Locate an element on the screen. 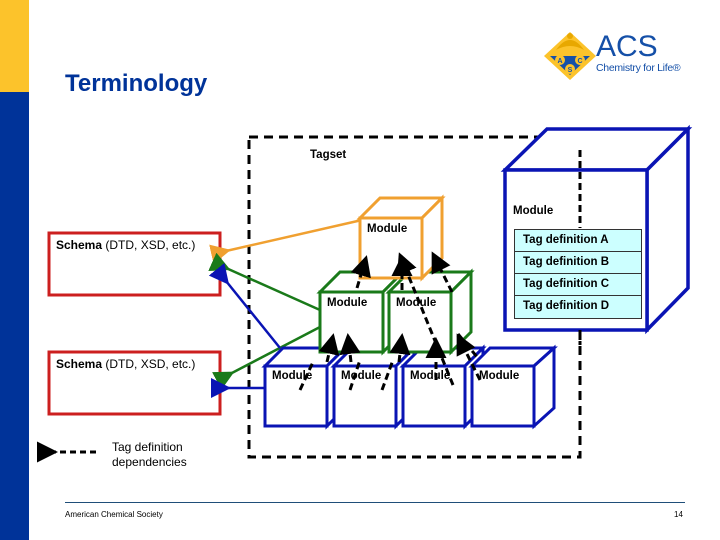  legend-label: Tag definition dependencies is located at coordinates (149, 455).